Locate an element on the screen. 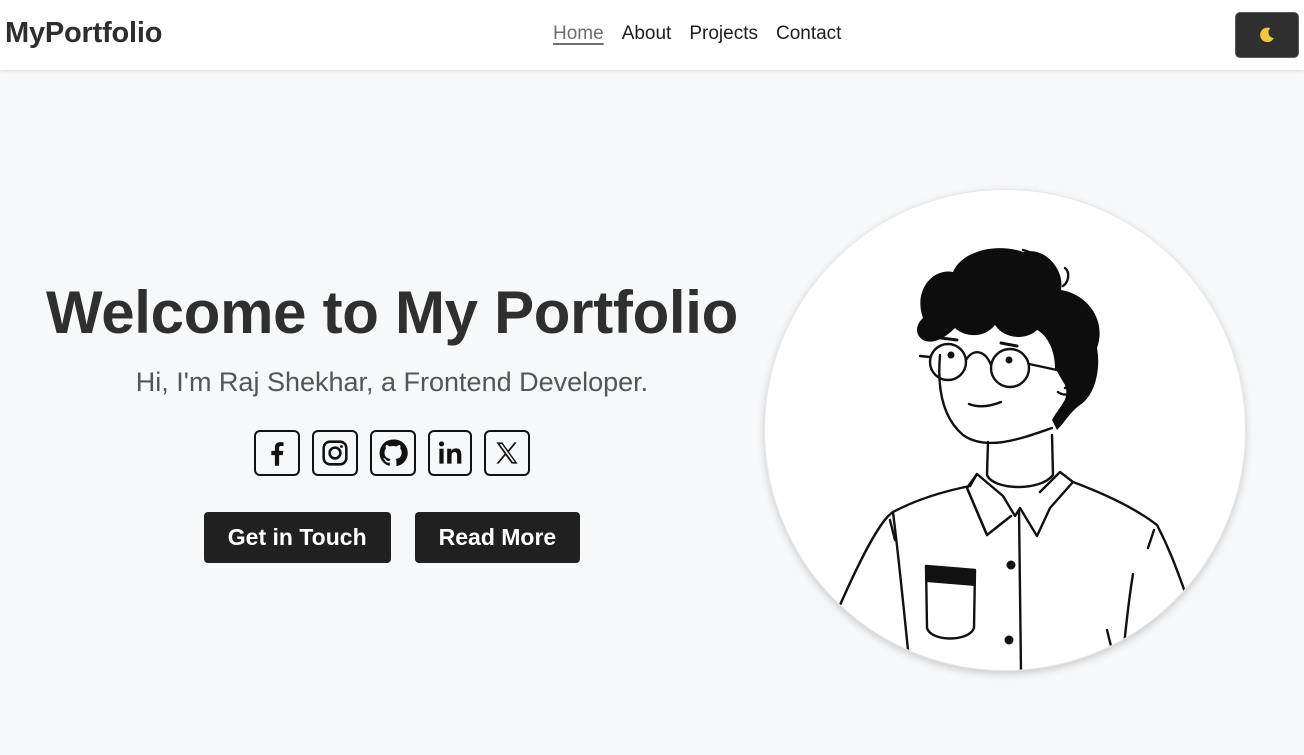 This screenshot has width=1304, height=755. github-icon is located at coordinates (393, 453).